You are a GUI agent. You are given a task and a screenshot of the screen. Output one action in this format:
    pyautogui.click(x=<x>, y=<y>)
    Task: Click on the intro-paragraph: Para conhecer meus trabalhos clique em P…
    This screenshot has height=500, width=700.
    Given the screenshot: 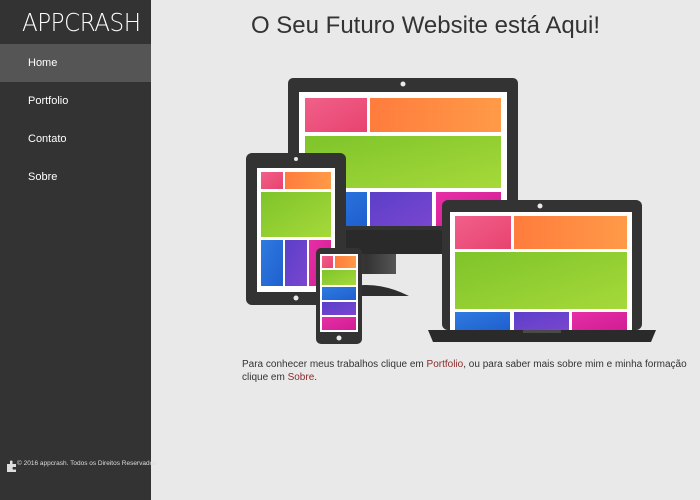 What is the action you would take?
    pyautogui.click(x=464, y=371)
    